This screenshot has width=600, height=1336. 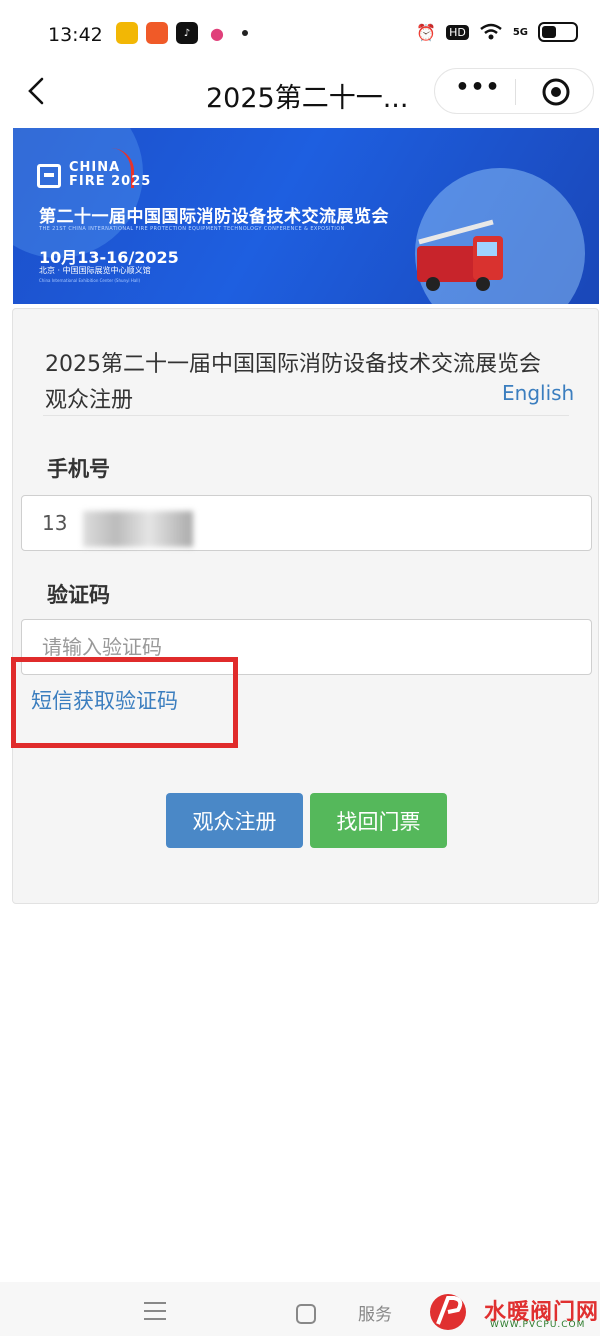 What do you see at coordinates (293, 382) in the screenshot?
I see `form-title: 2025第二十一届中国国际消防设备技术交流展览会 观众注册` at bounding box center [293, 382].